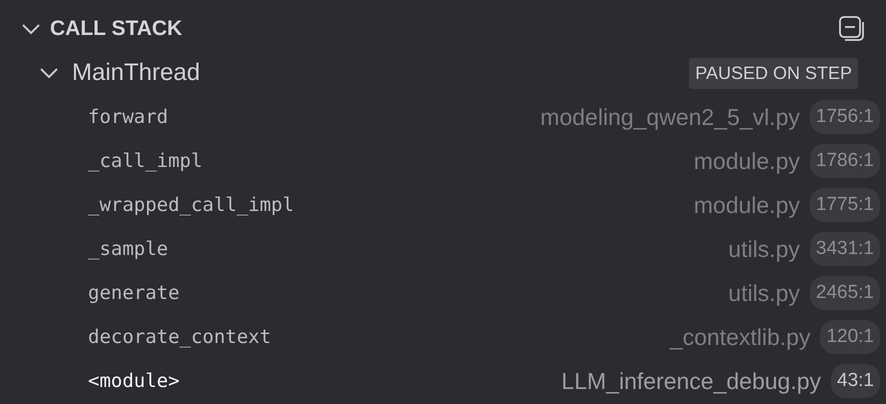 This screenshot has height=404, width=886. I want to click on line-badge: 3431:1, so click(845, 249).